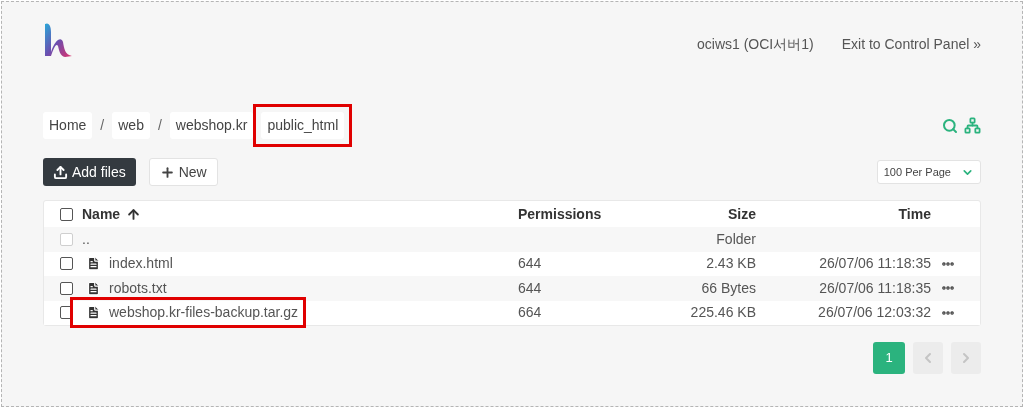  I want to click on size-cell-text: Folder, so click(735, 239).